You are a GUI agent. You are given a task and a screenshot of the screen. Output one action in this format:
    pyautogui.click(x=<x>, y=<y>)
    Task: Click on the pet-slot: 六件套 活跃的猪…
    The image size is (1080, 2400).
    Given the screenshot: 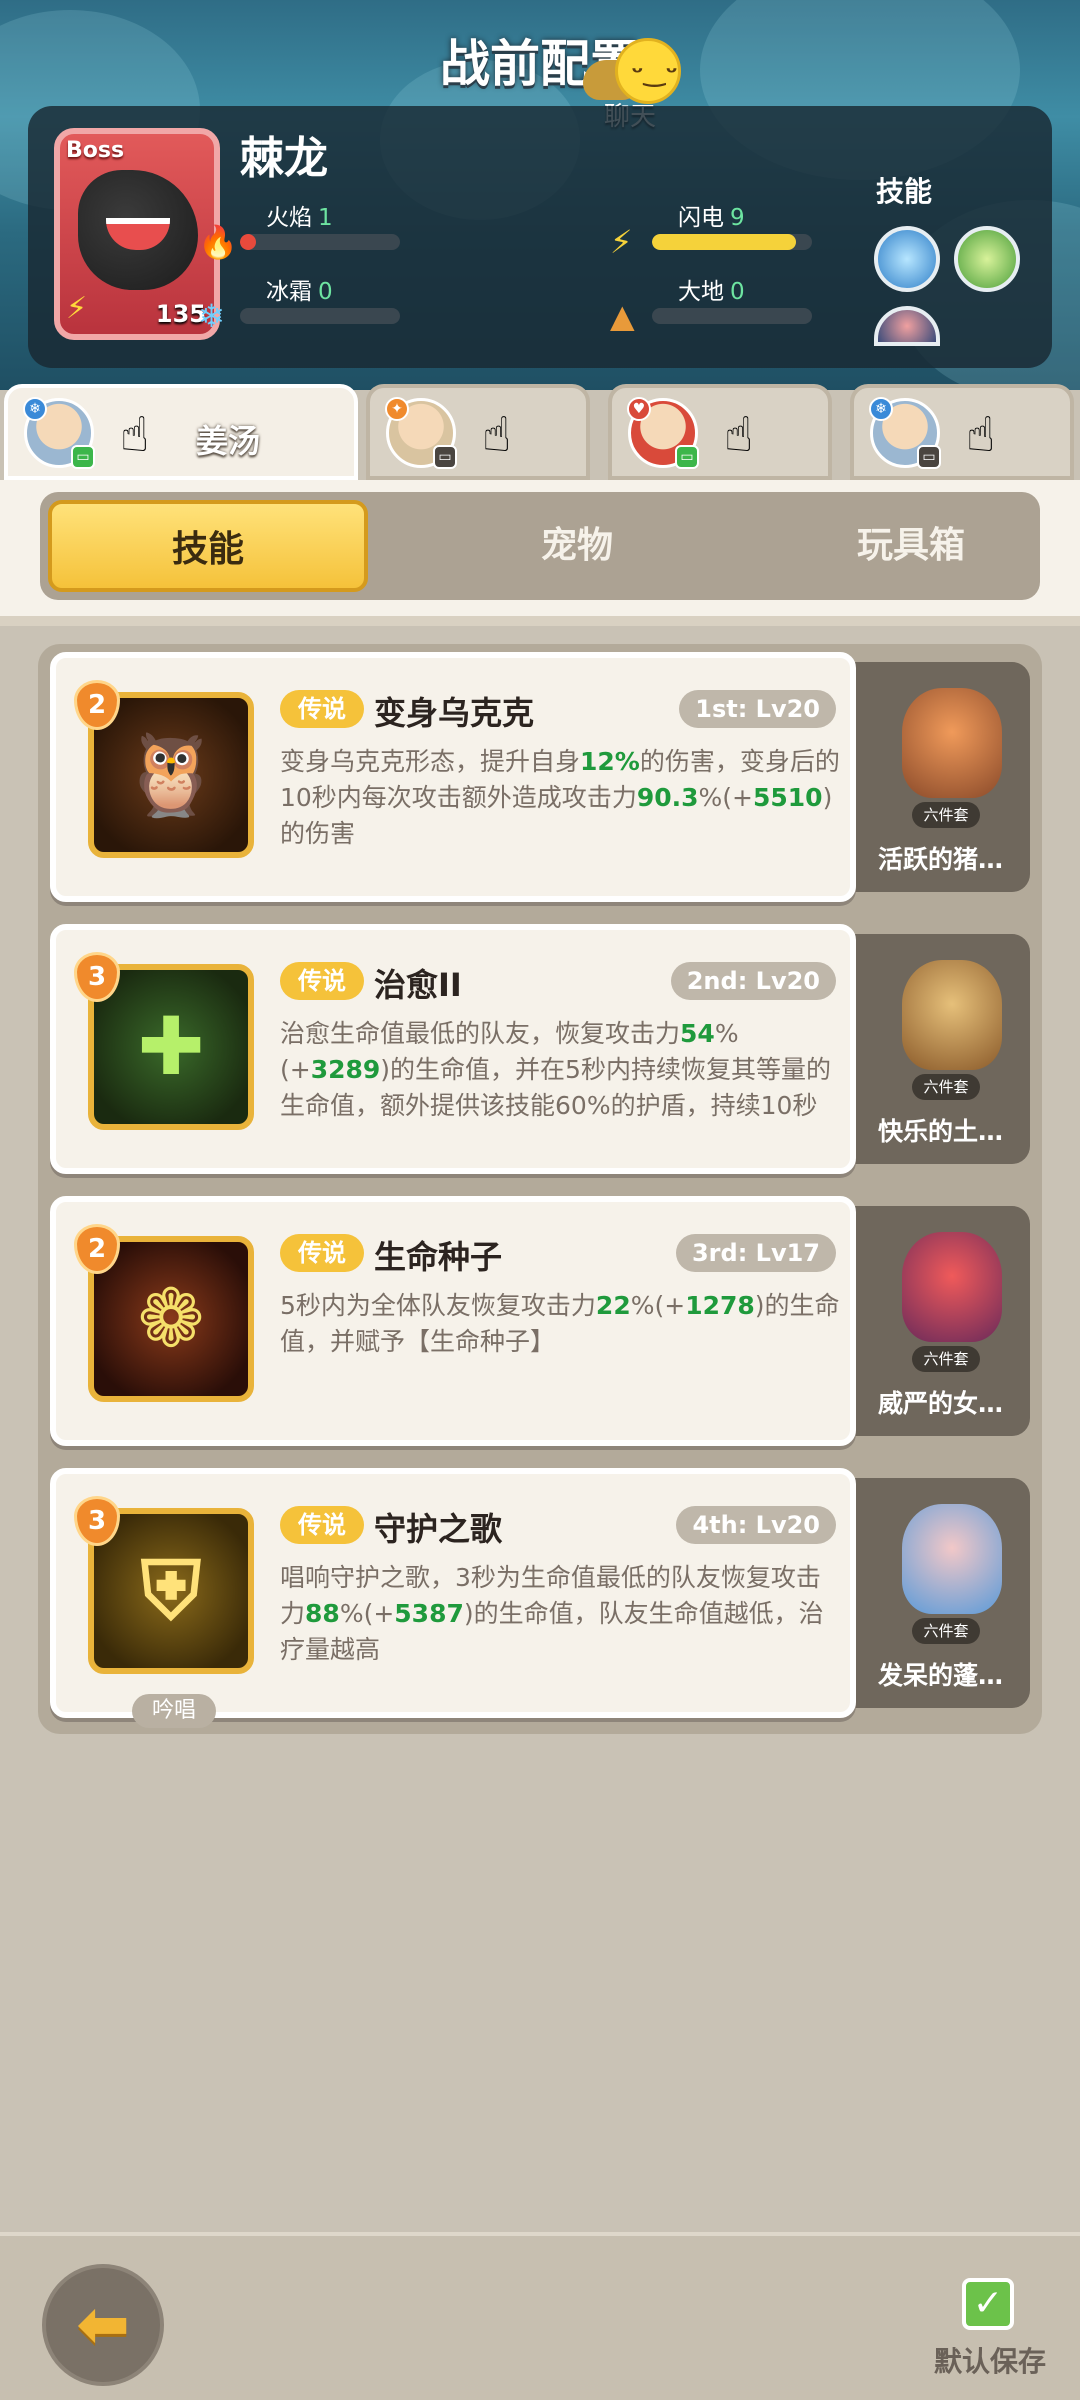 What is the action you would take?
    pyautogui.click(x=940, y=777)
    